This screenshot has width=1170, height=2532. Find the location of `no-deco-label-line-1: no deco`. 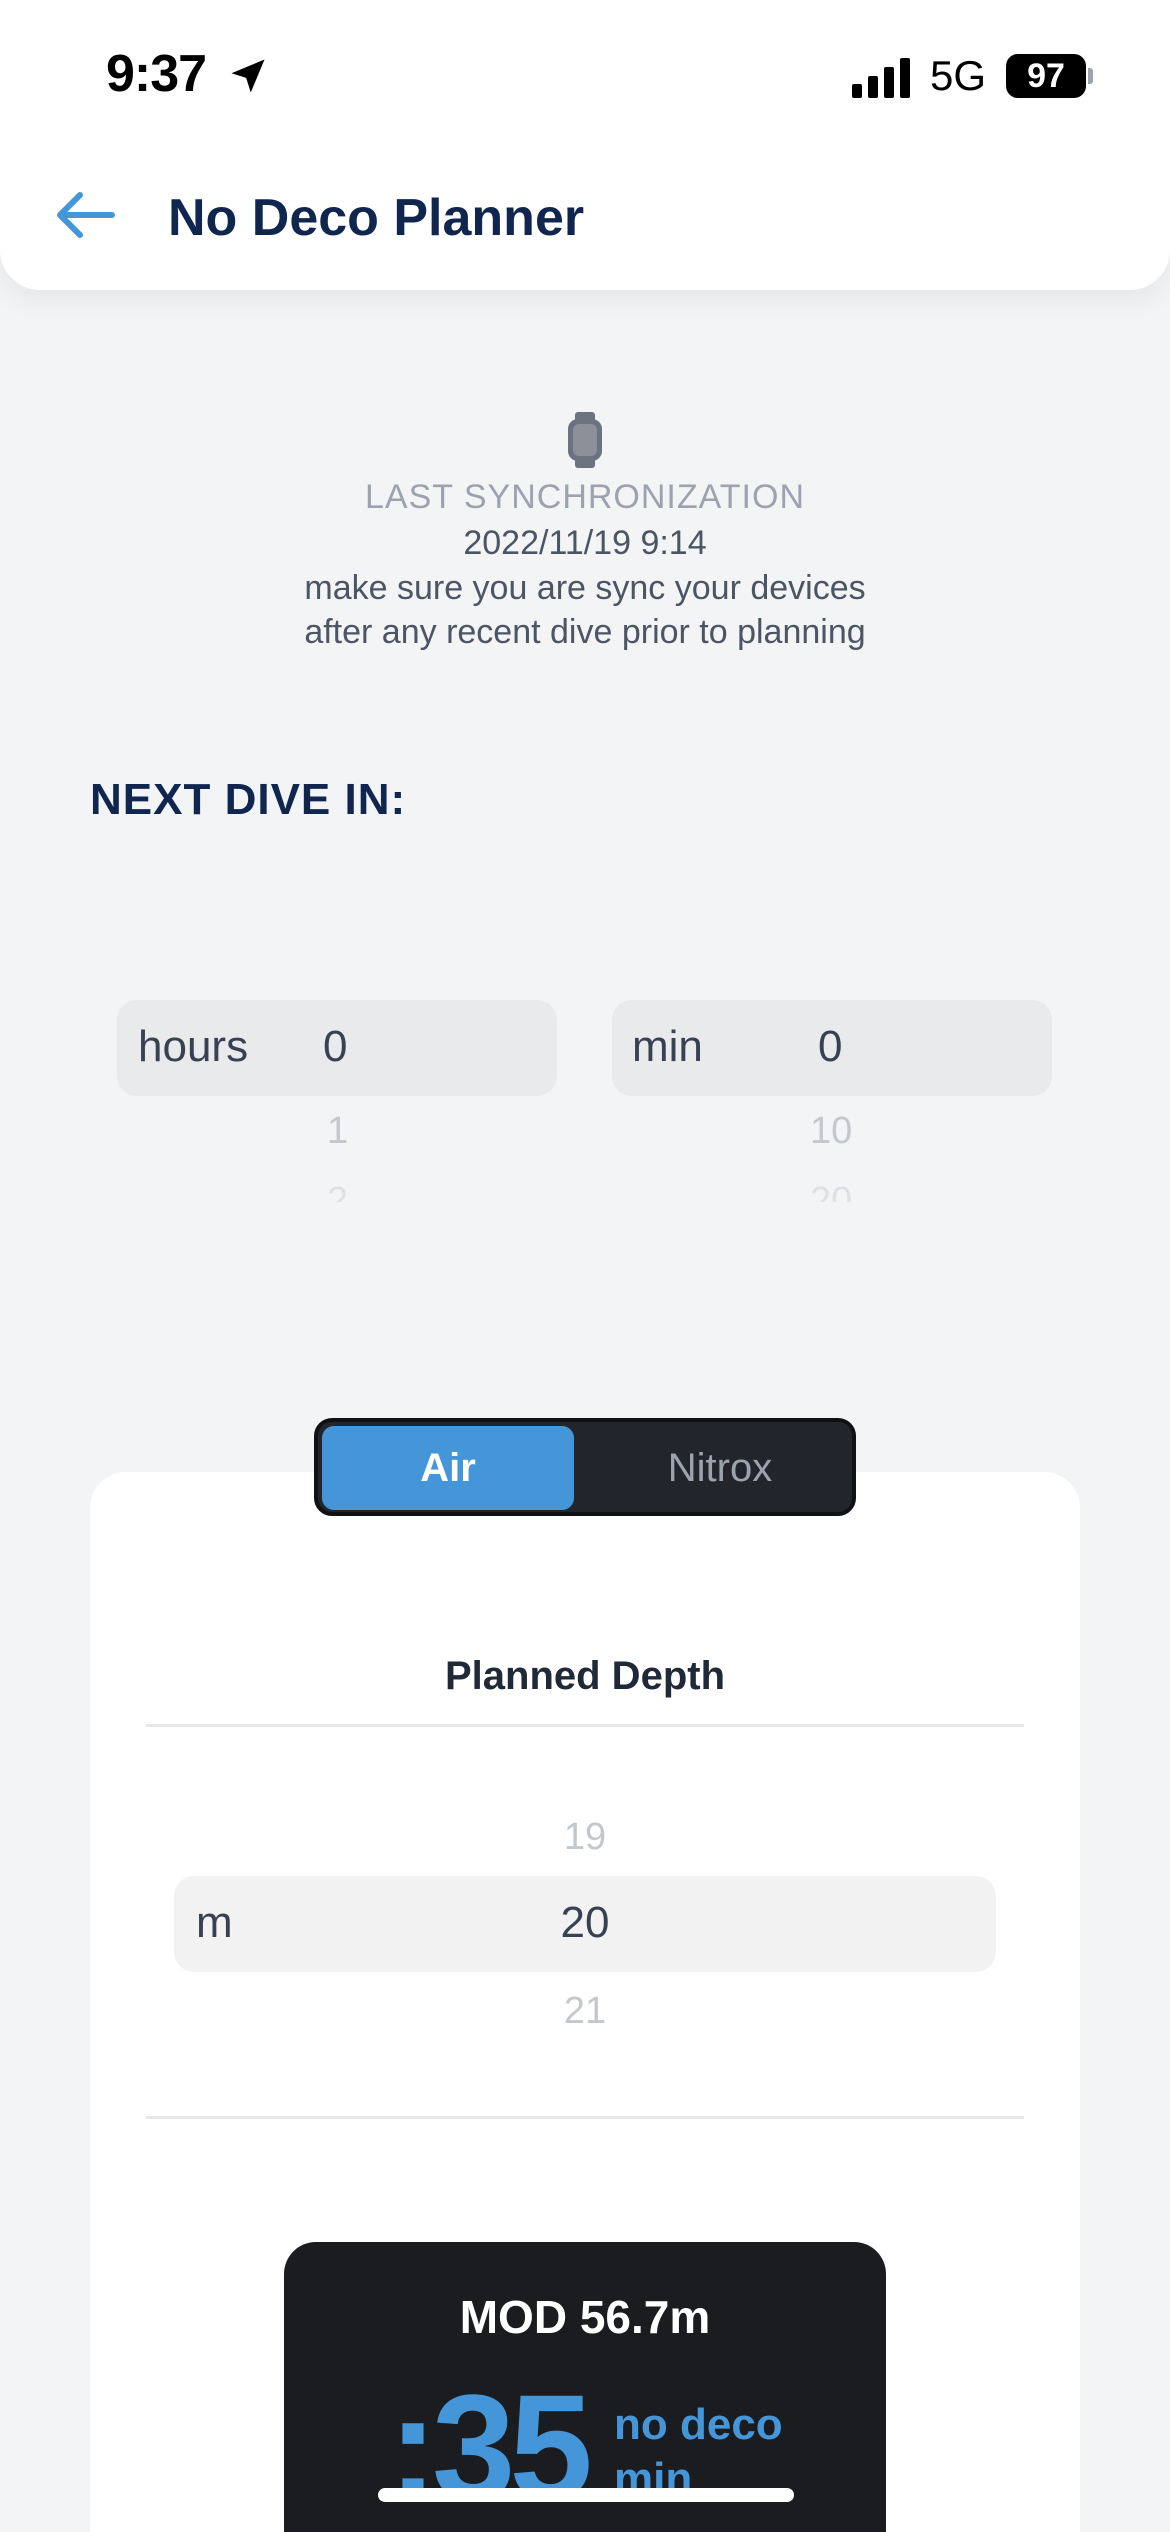

no-deco-label-line-1: no deco is located at coordinates (698, 2424).